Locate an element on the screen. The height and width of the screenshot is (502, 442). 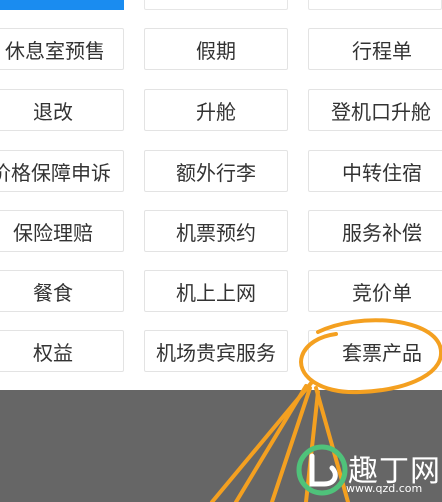
service-button-upgrade: 升舱 is located at coordinates (216, 110).